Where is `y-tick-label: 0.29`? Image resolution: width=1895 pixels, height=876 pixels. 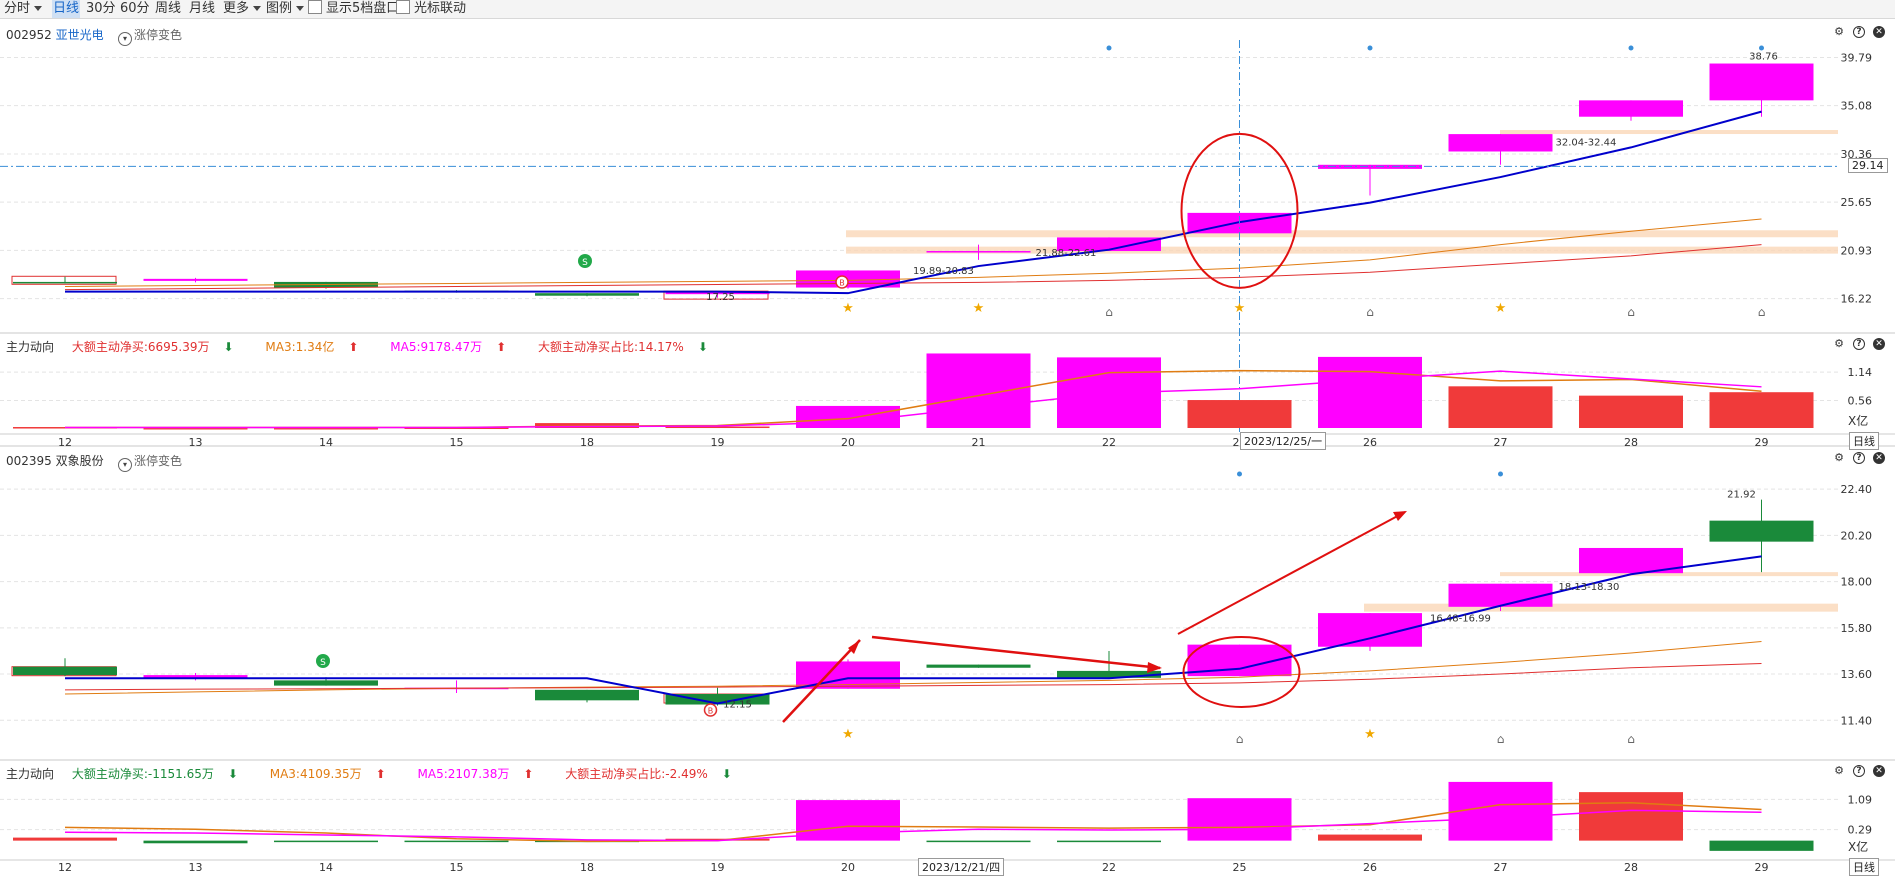 y-tick-label: 0.29 is located at coordinates (1860, 830).